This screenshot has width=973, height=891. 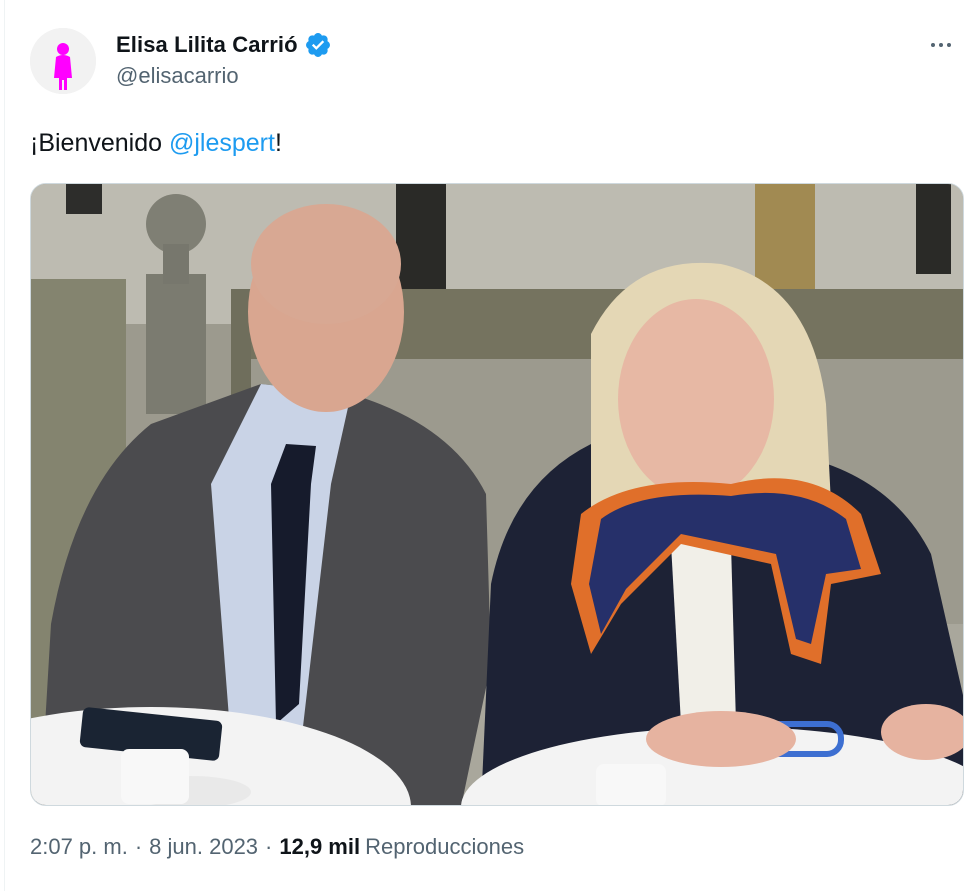 What do you see at coordinates (4, 445) in the screenshot?
I see `timeline-border` at bounding box center [4, 445].